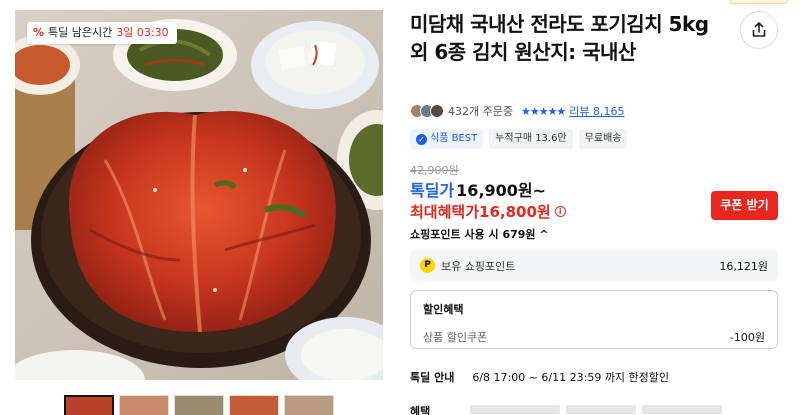  Describe the element at coordinates (596, 111) in the screenshot. I see `review-link: 리뷰 8,165` at that location.